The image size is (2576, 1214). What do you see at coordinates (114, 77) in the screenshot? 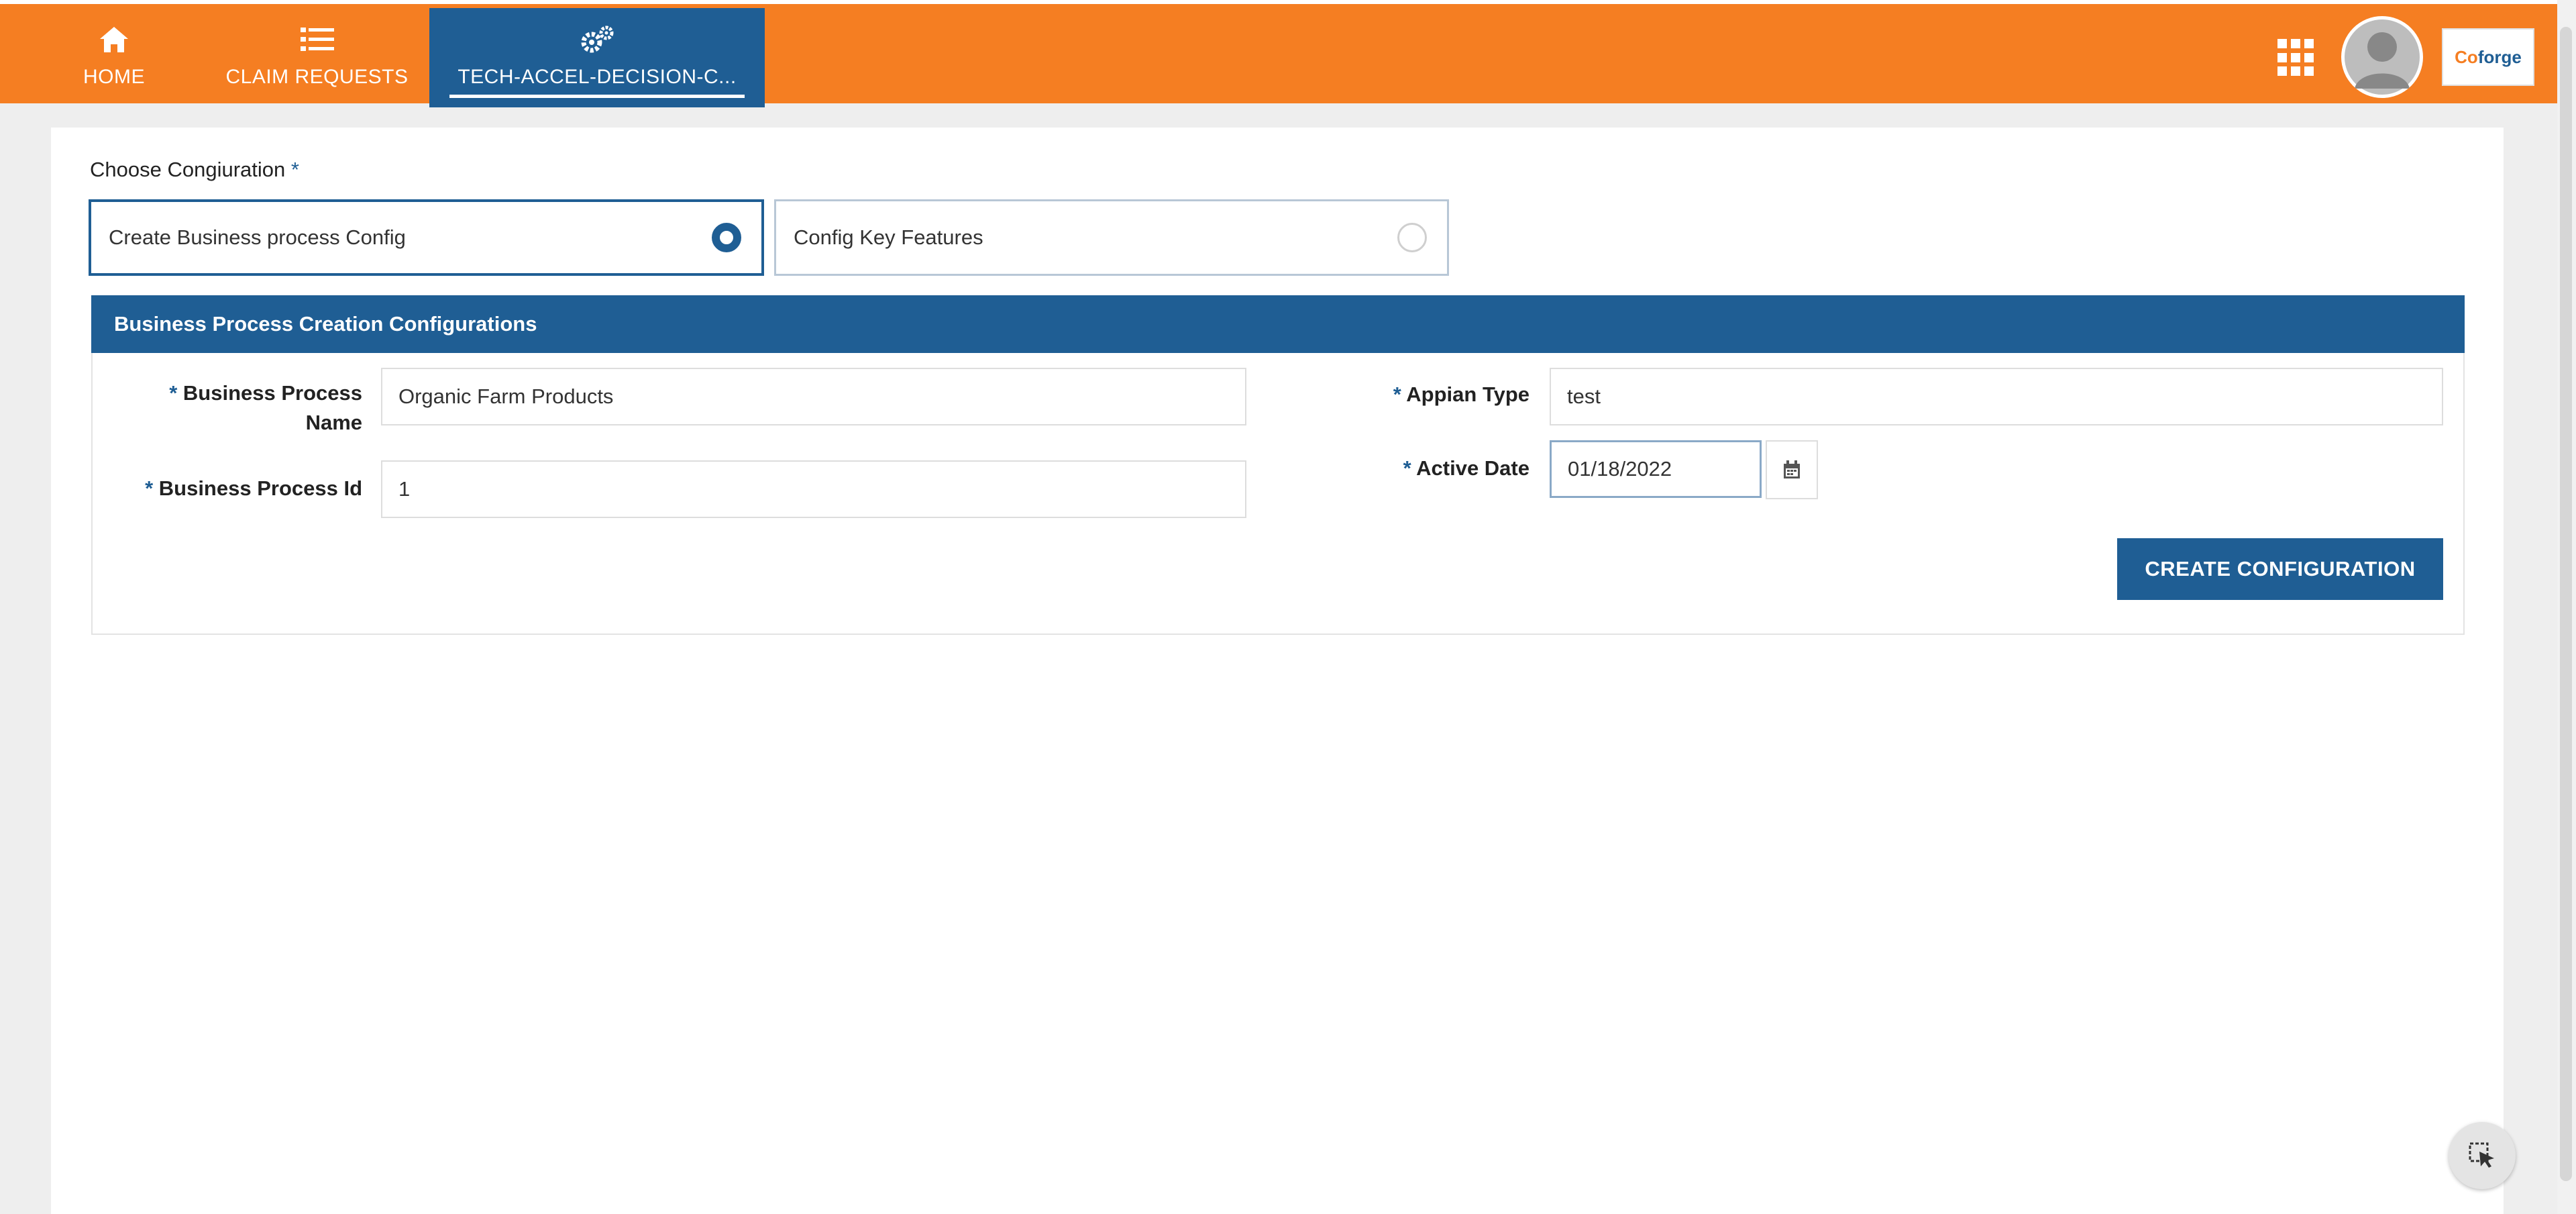
I see `tab-home-label: HOME` at bounding box center [114, 77].